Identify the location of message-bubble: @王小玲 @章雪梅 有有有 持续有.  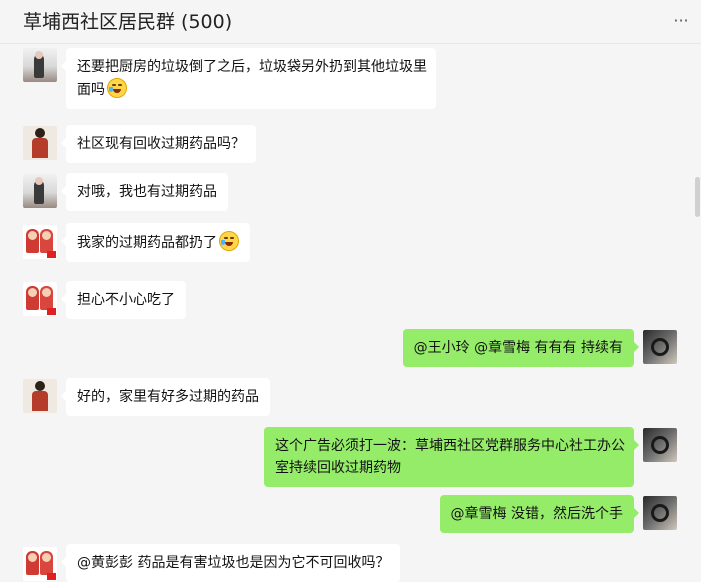
(521, 348).